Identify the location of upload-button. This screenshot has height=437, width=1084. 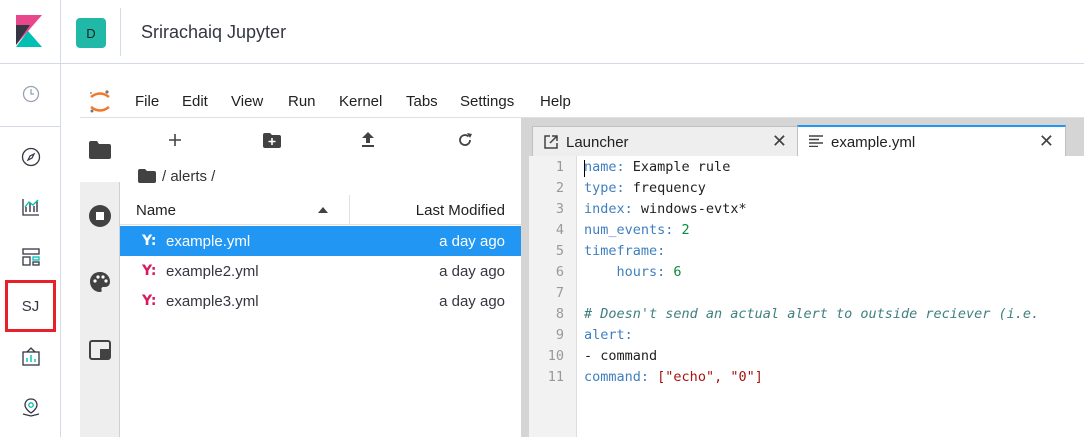
(368, 140).